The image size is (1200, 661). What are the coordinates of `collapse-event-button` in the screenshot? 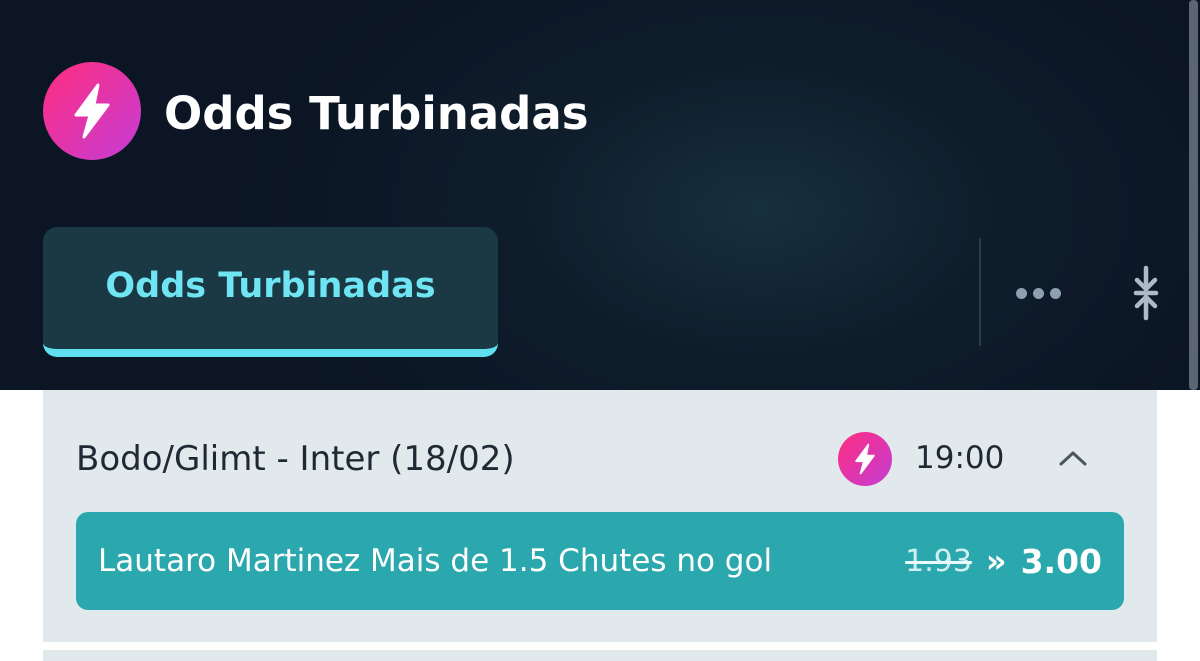 It's located at (1073, 458).